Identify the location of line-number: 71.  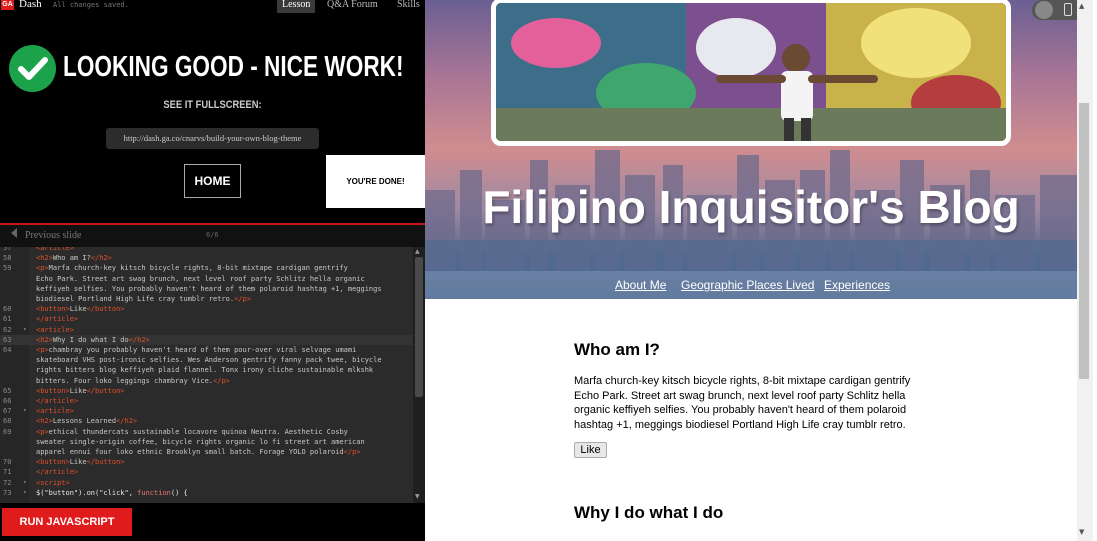
(7, 472).